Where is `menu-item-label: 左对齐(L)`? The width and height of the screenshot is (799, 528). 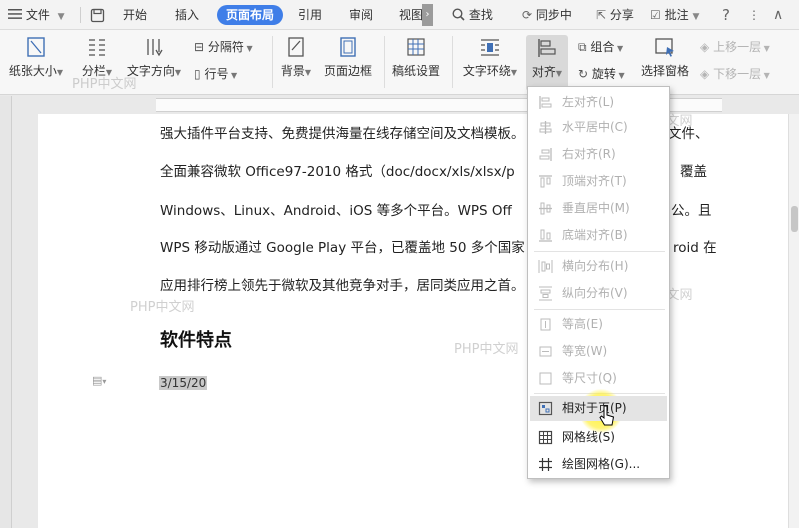 menu-item-label: 左对齐(L) is located at coordinates (588, 102).